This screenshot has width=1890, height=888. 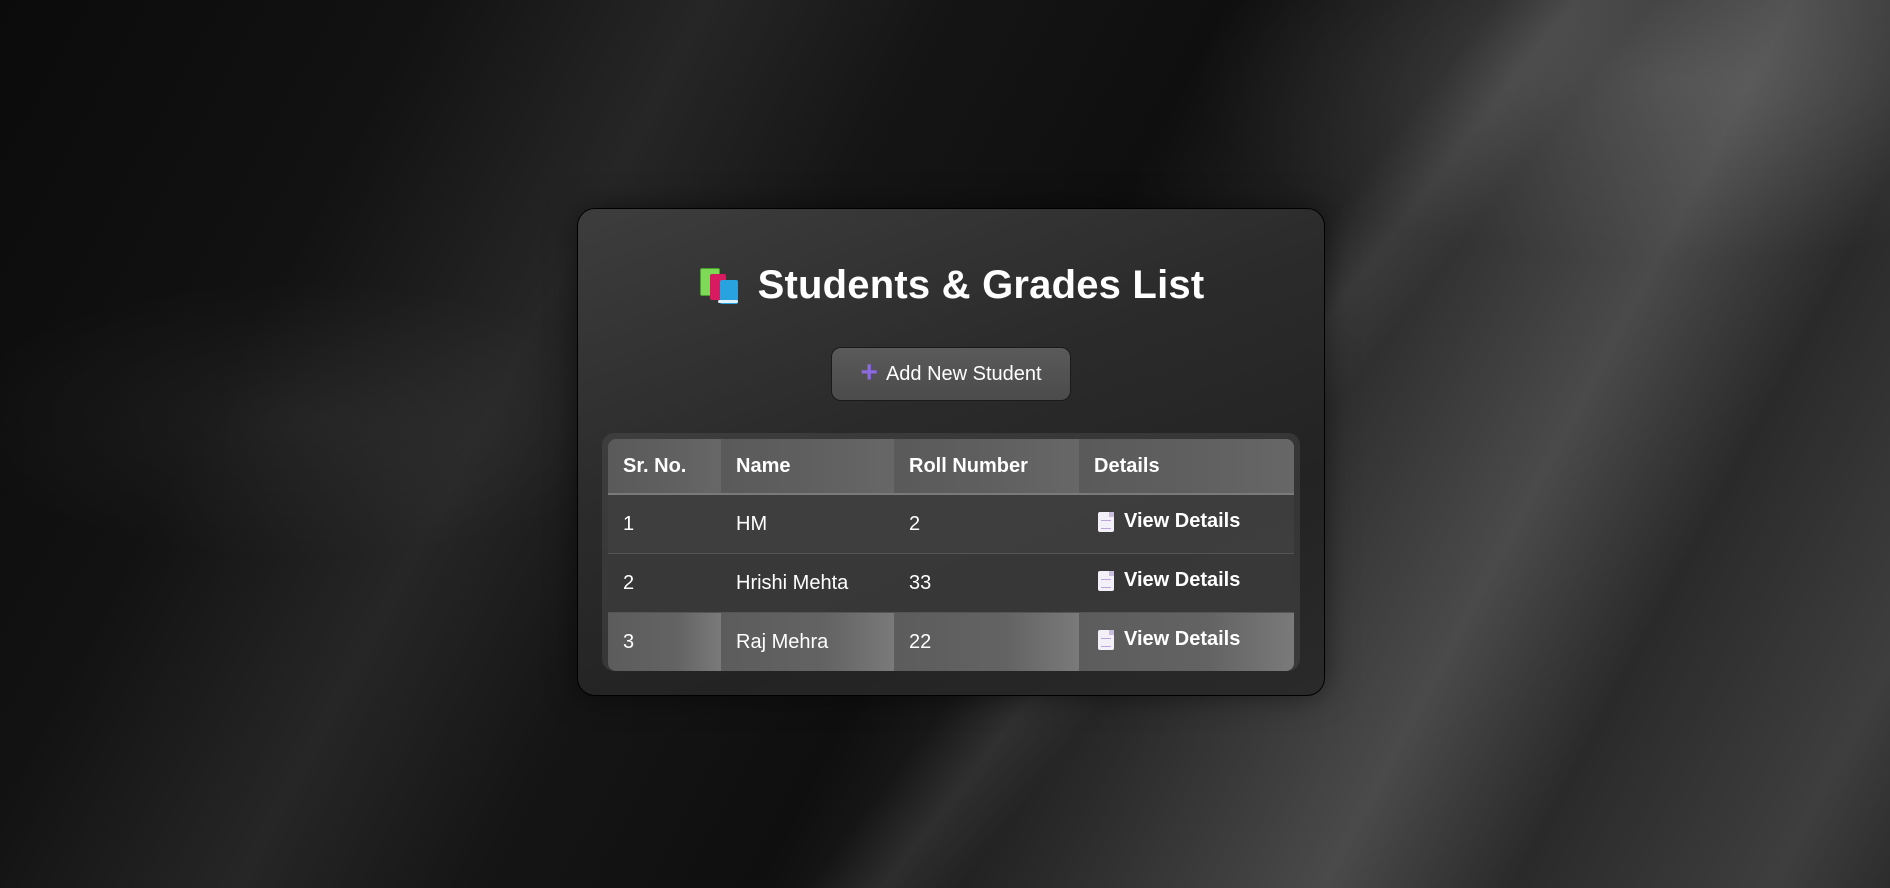 I want to click on header-roll-number: Roll Number, so click(x=986, y=467).